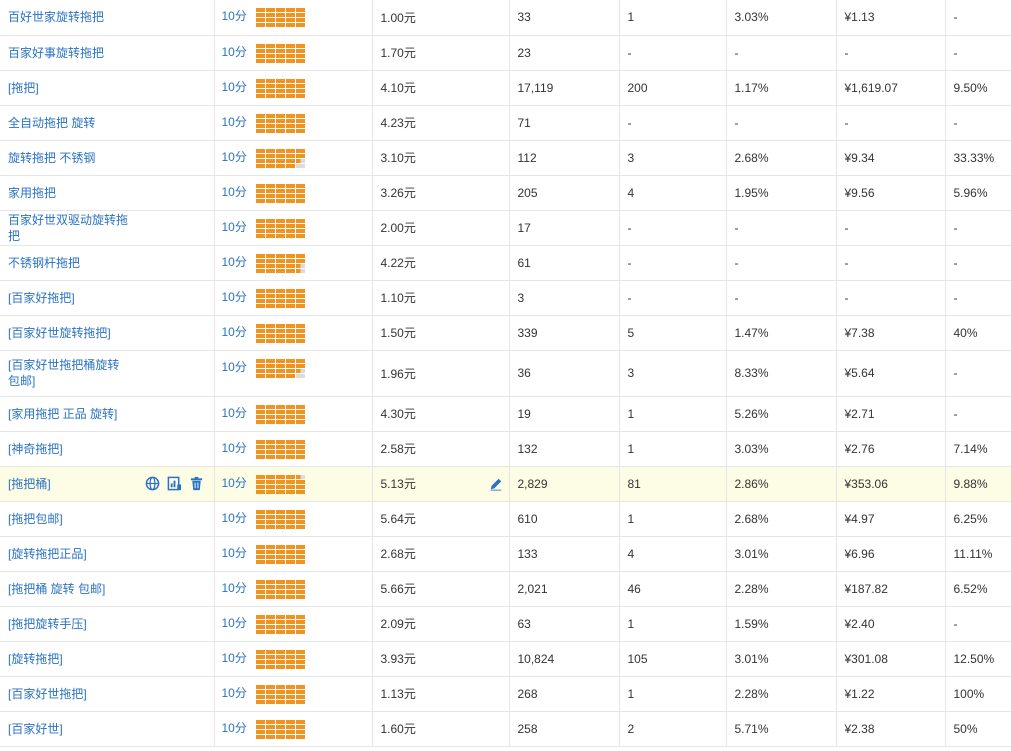 Image resolution: width=1011 pixels, height=751 pixels. Describe the element at coordinates (44, 263) in the screenshot. I see `keyword-link: 不锈钢杆拖把` at that location.